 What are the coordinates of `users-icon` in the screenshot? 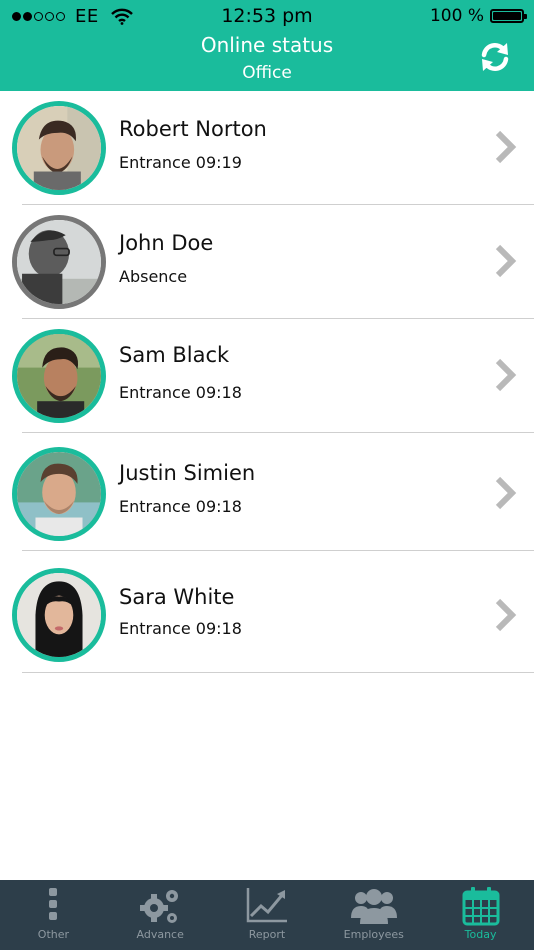 It's located at (373, 906).